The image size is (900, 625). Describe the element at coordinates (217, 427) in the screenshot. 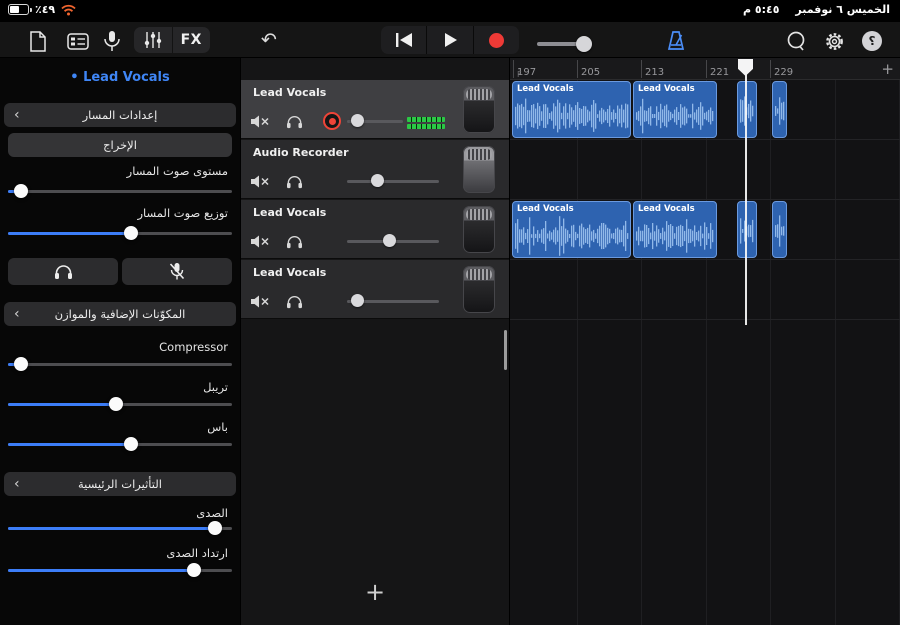

I see `bass-label: باس` at that location.